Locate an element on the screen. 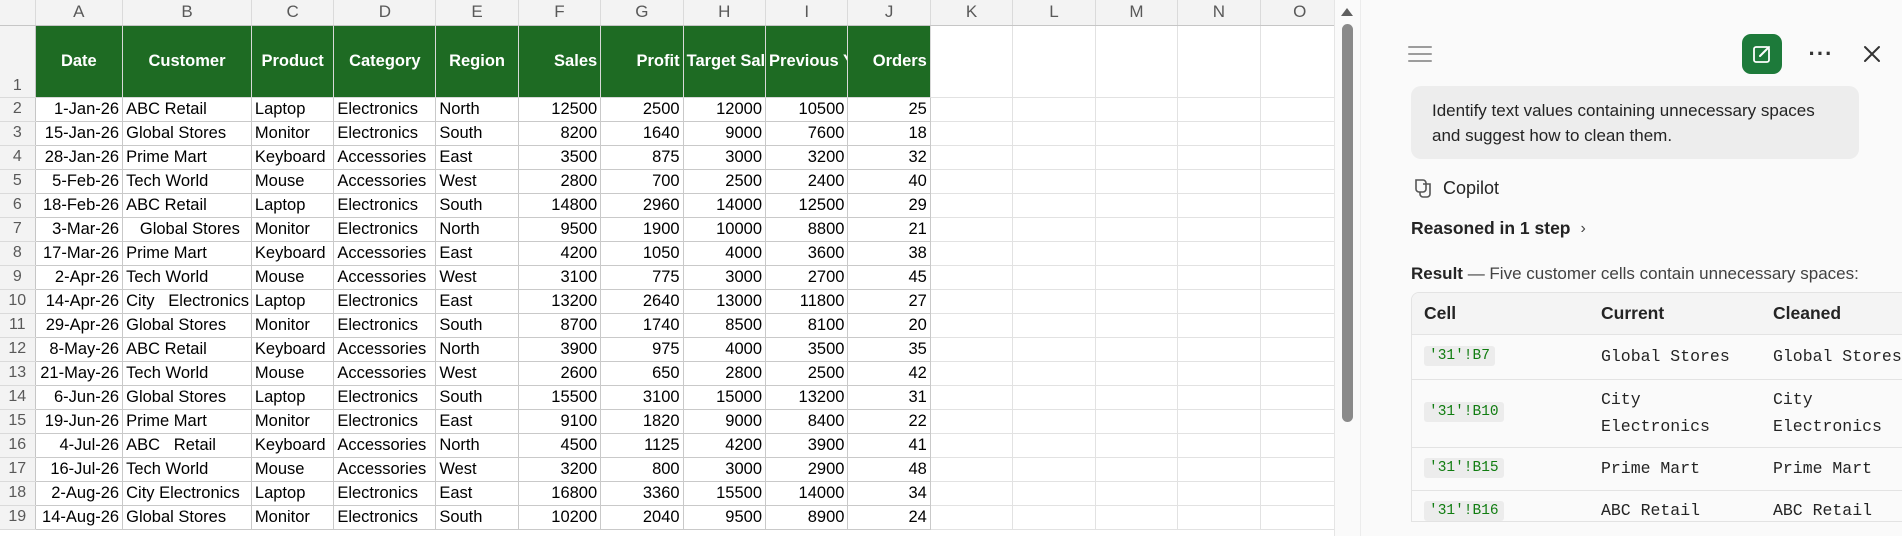  row-number: 1 is located at coordinates (18, 61).